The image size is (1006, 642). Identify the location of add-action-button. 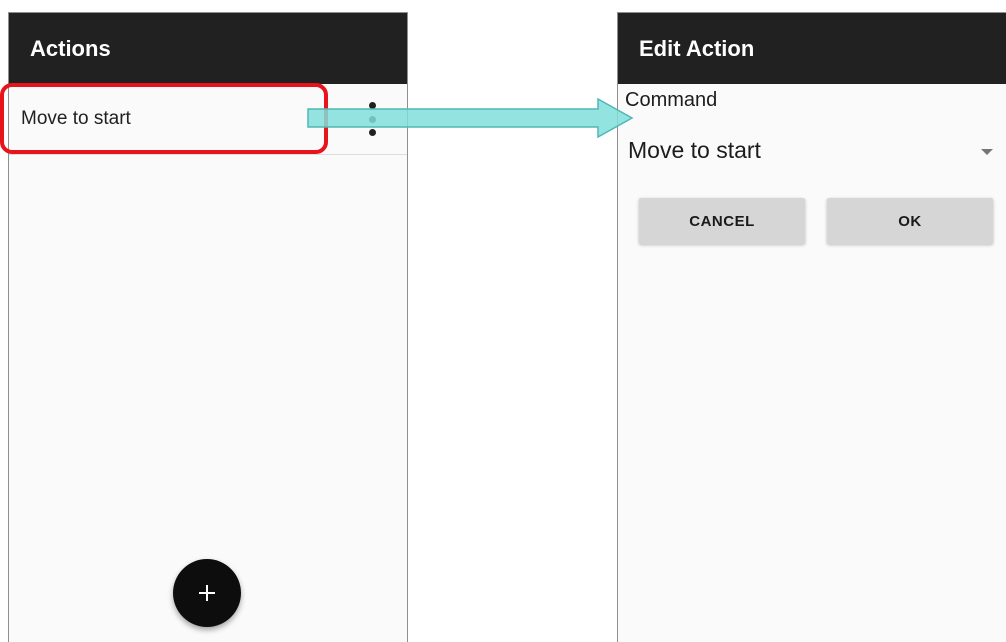
(207, 593).